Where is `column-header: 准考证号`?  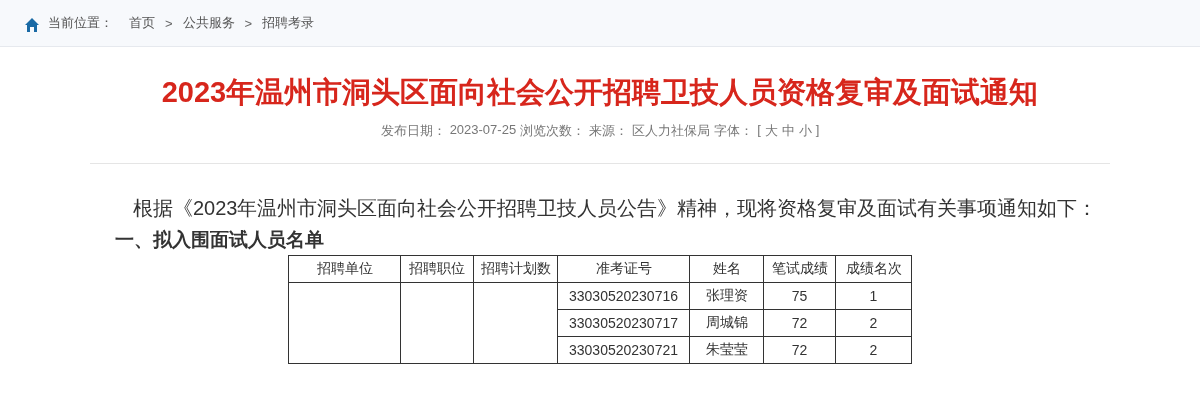
column-header: 准考证号 is located at coordinates (623, 269).